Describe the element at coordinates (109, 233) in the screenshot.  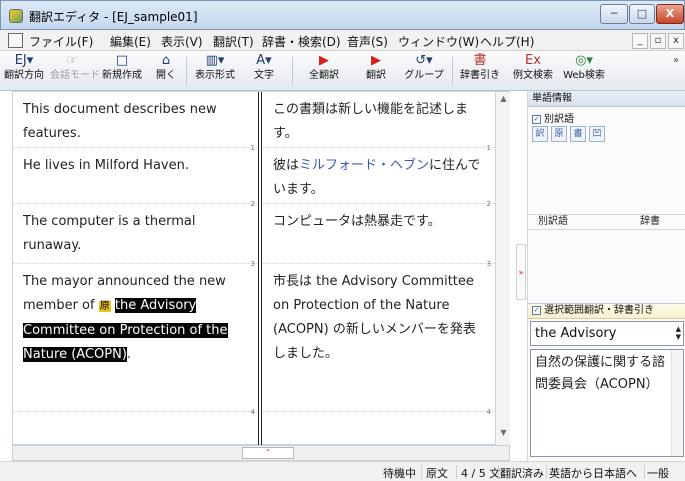
I see `source-text: The computer is a thermal runaway.` at that location.